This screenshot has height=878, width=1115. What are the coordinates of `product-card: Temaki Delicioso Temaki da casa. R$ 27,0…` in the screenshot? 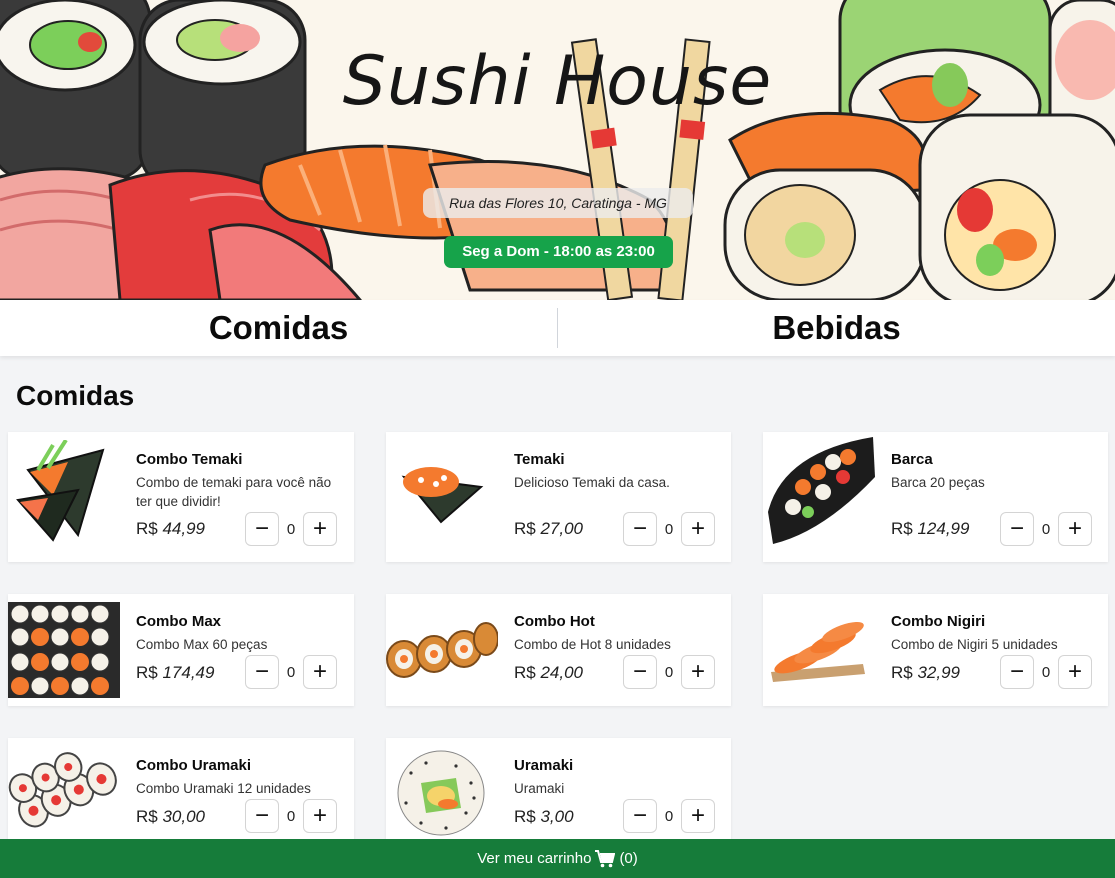 It's located at (558, 497).